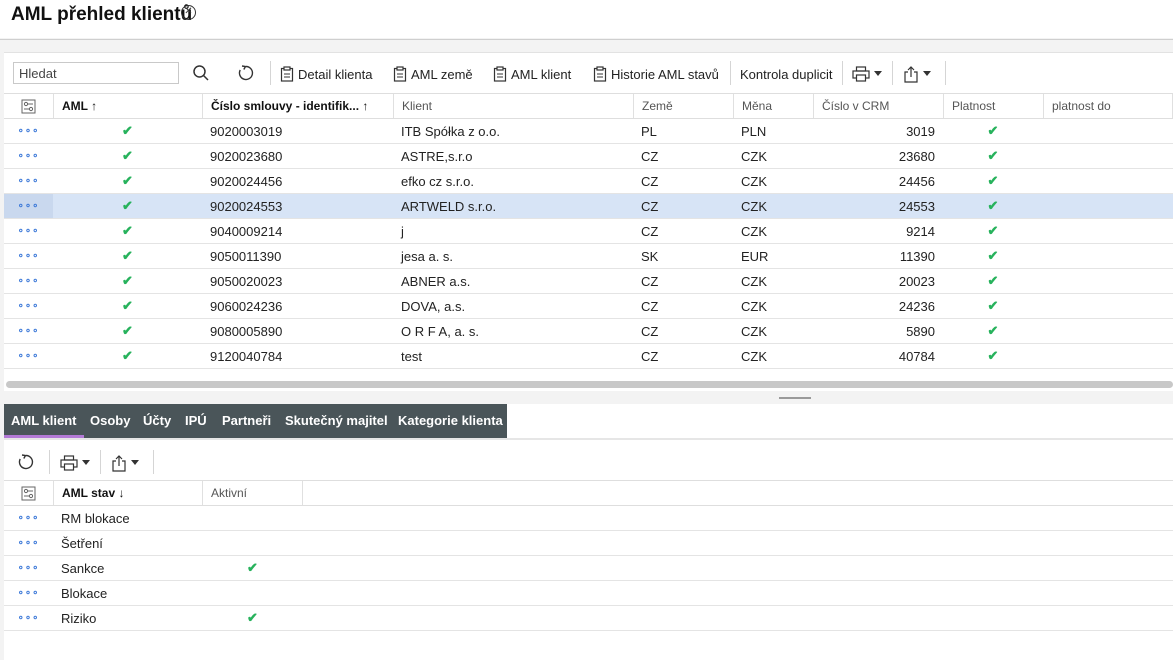 The height and width of the screenshot is (660, 1173). What do you see at coordinates (773, 106) in the screenshot?
I see `column-header-mena: Měna` at bounding box center [773, 106].